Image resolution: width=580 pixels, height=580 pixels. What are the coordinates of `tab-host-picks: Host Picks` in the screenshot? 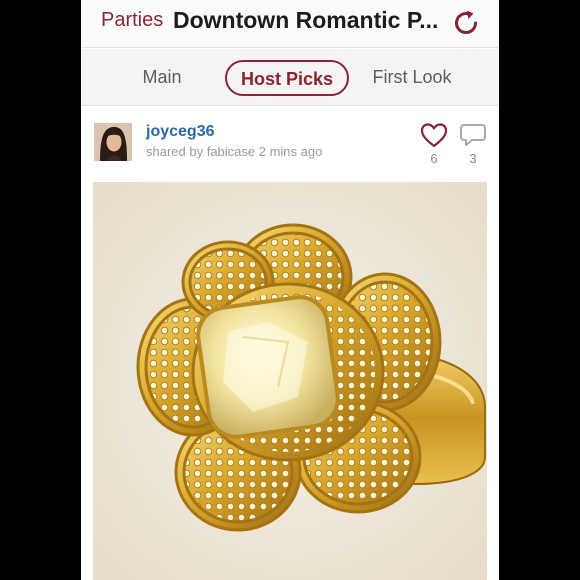 It's located at (287, 78).